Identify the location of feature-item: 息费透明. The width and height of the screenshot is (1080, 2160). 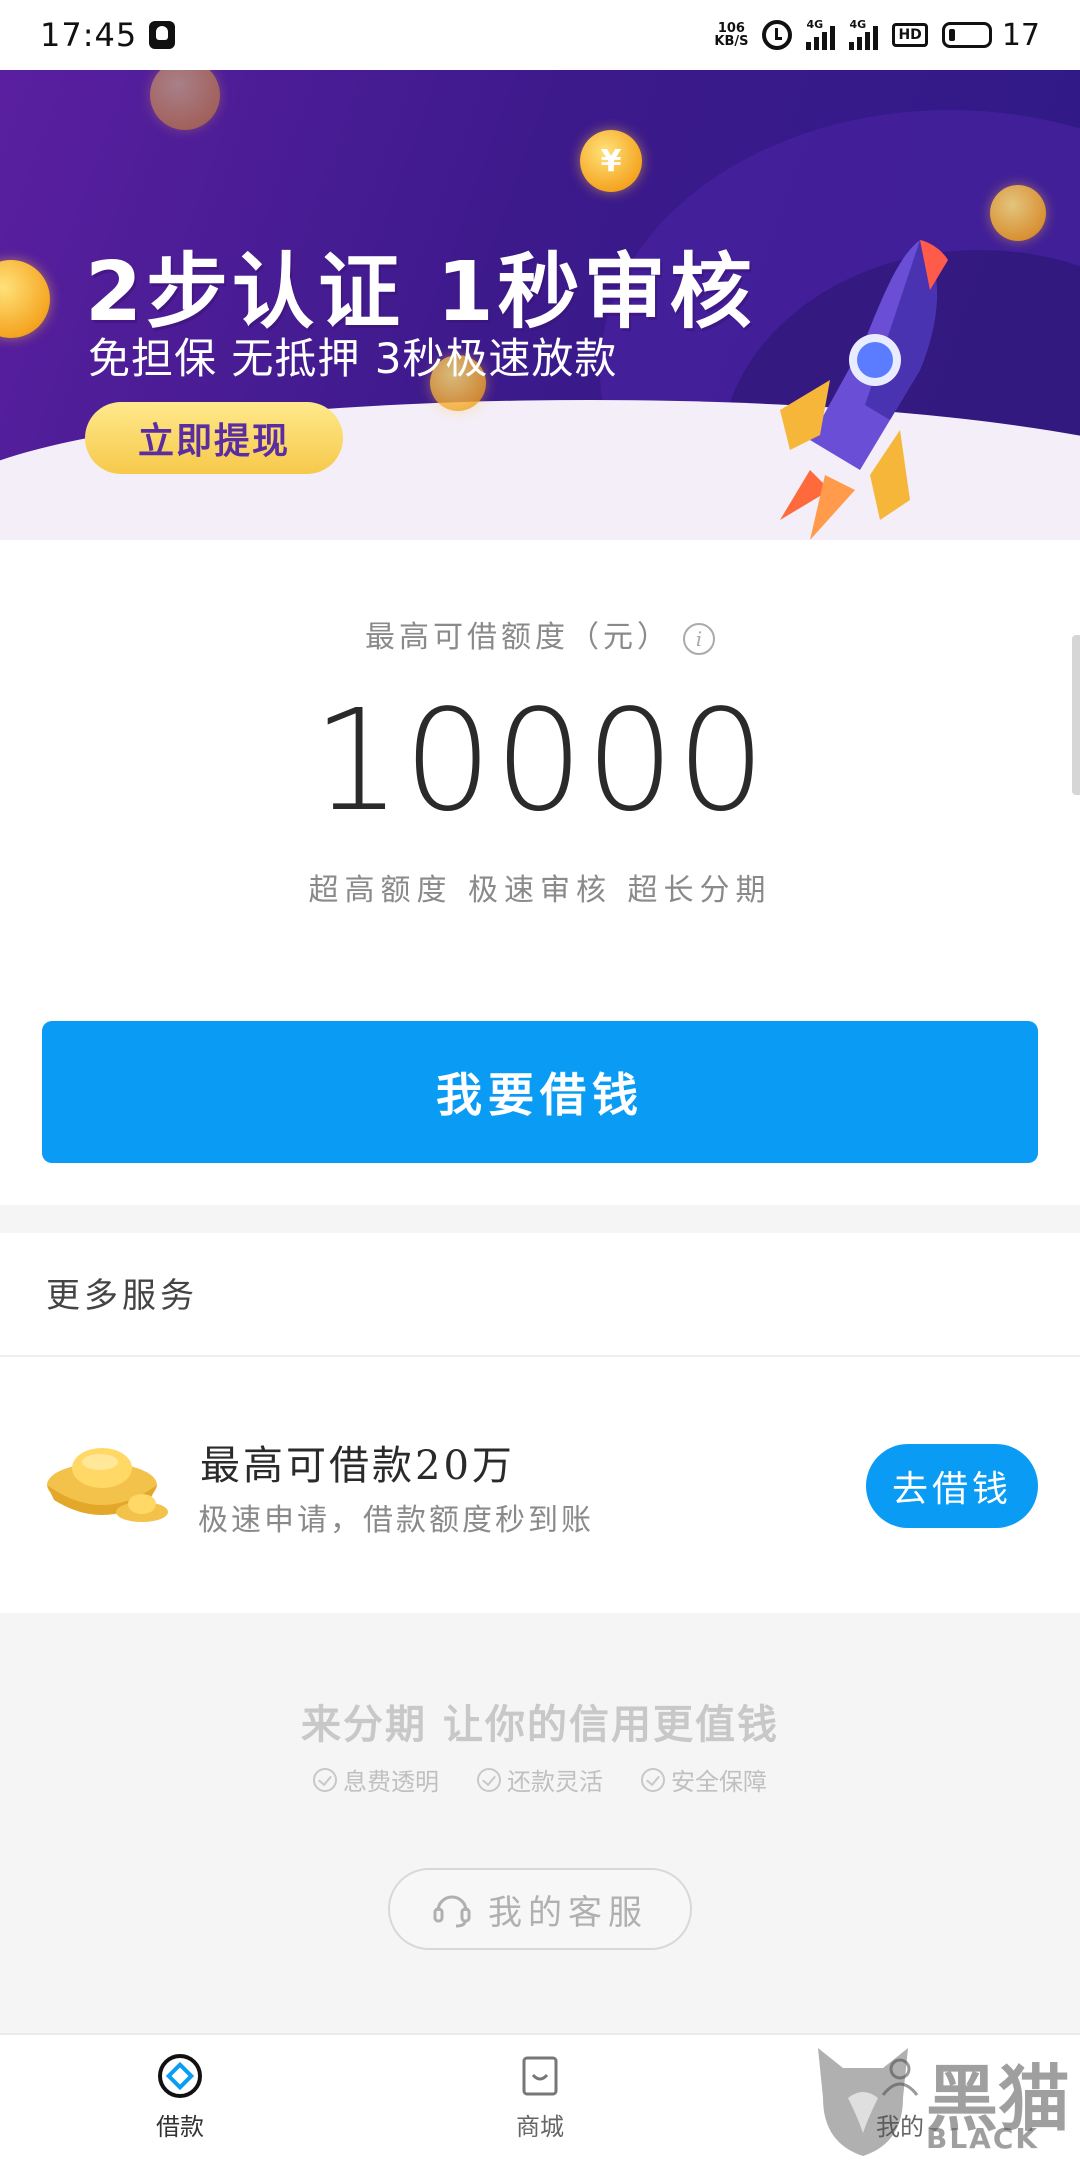
(376, 1779).